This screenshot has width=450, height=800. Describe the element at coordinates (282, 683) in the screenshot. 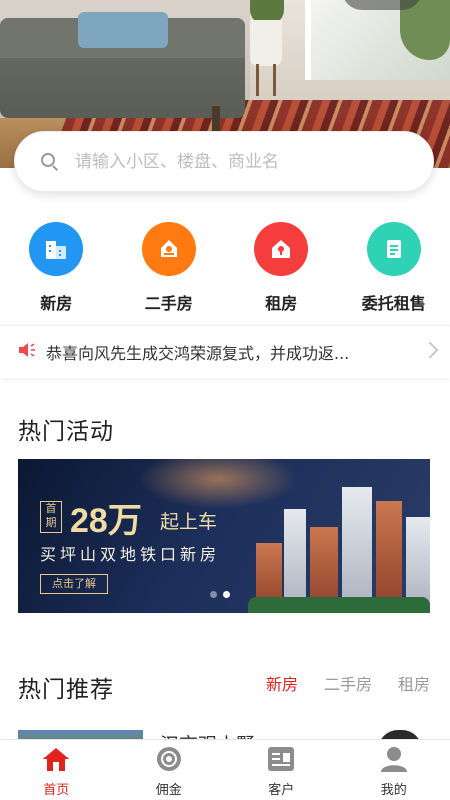

I see `tab-new-house: 新房` at that location.